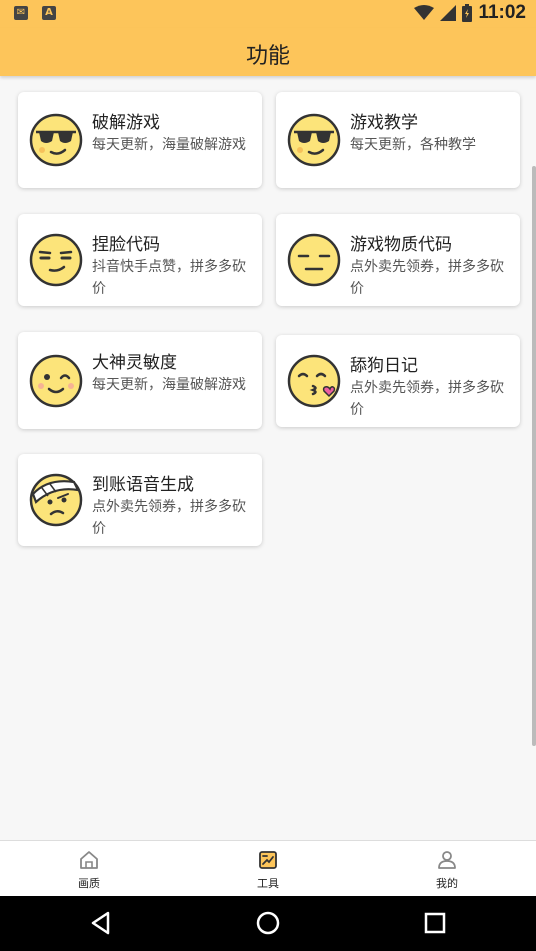 Image resolution: width=536 pixels, height=951 pixels. I want to click on card-sensitivity: 大神灵敏度 每天更新，海量破解游戏, so click(140, 380).